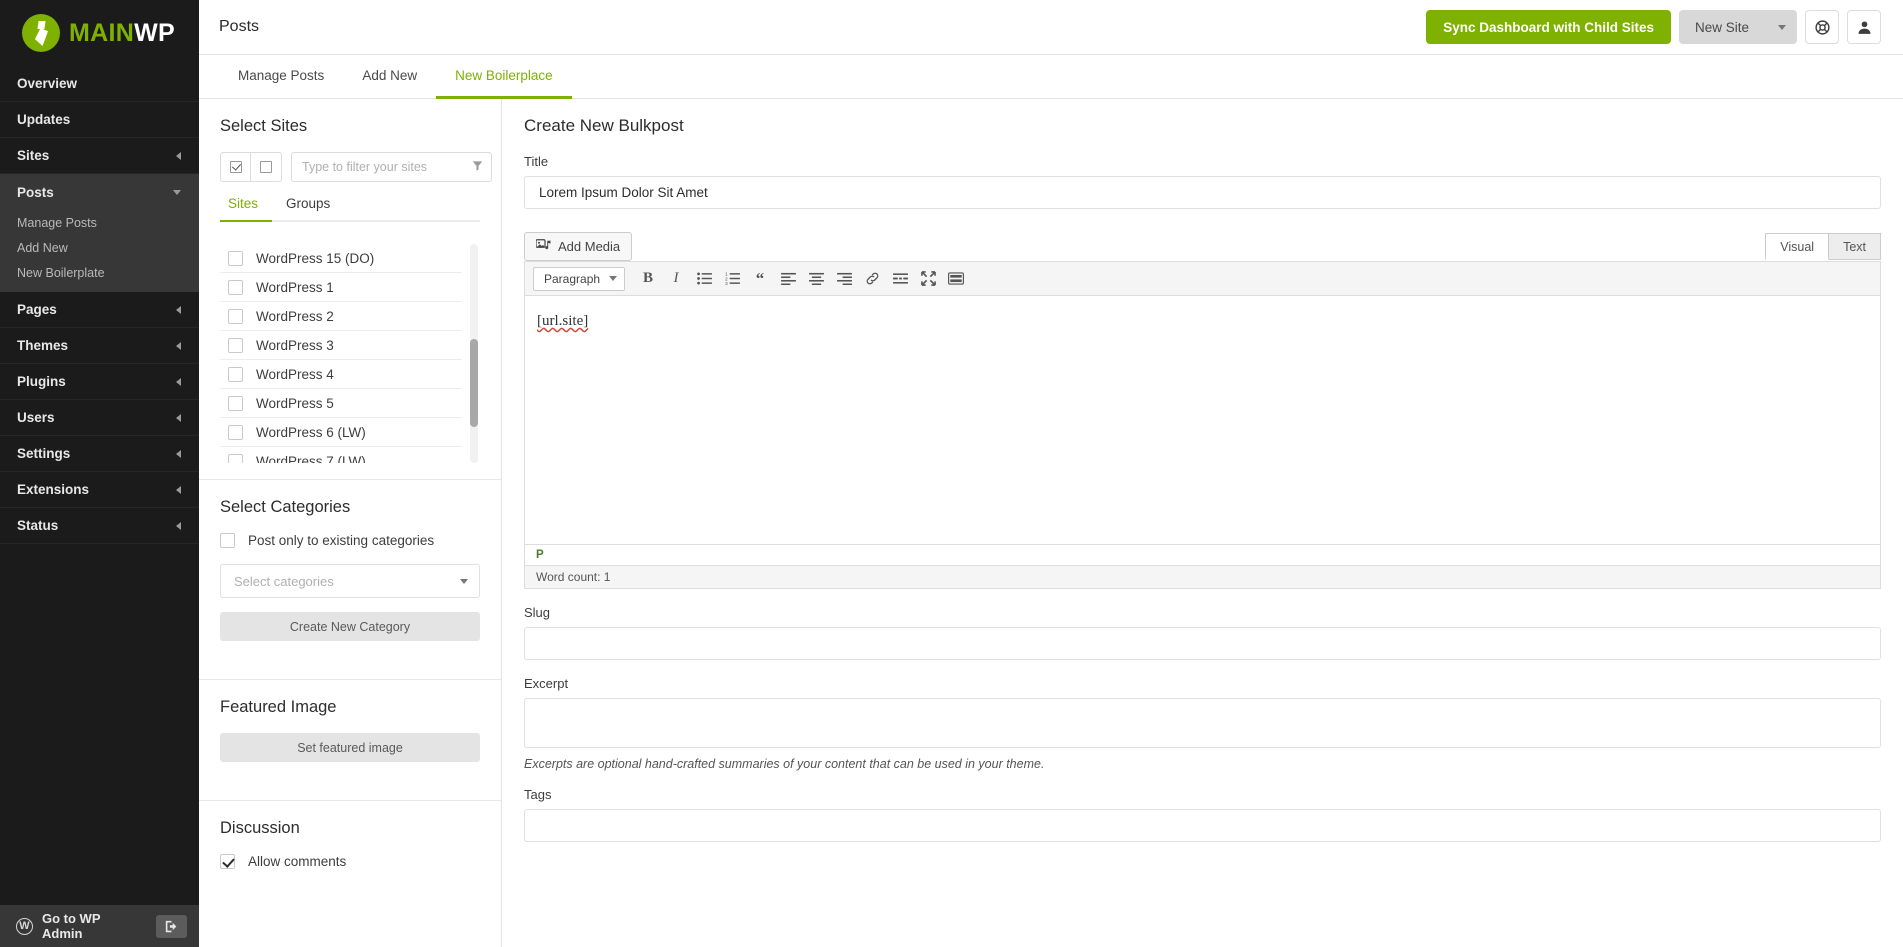  What do you see at coordinates (99, 84) in the screenshot?
I see `sidebar-item-overview: Overview` at bounding box center [99, 84].